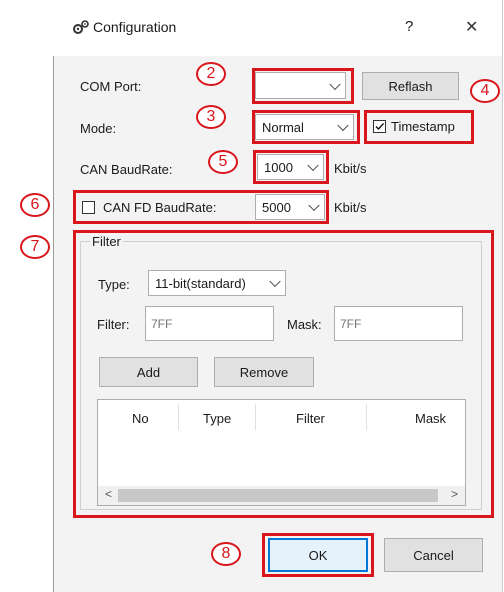 The height and width of the screenshot is (592, 504). I want to click on can-baudrate-label: CAN BaudRate:, so click(126, 169).